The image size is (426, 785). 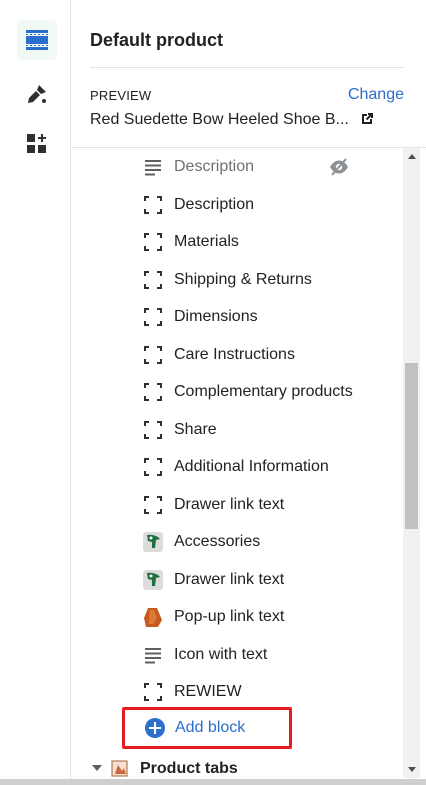 What do you see at coordinates (156, 40) in the screenshot?
I see `panel-title: Default product` at bounding box center [156, 40].